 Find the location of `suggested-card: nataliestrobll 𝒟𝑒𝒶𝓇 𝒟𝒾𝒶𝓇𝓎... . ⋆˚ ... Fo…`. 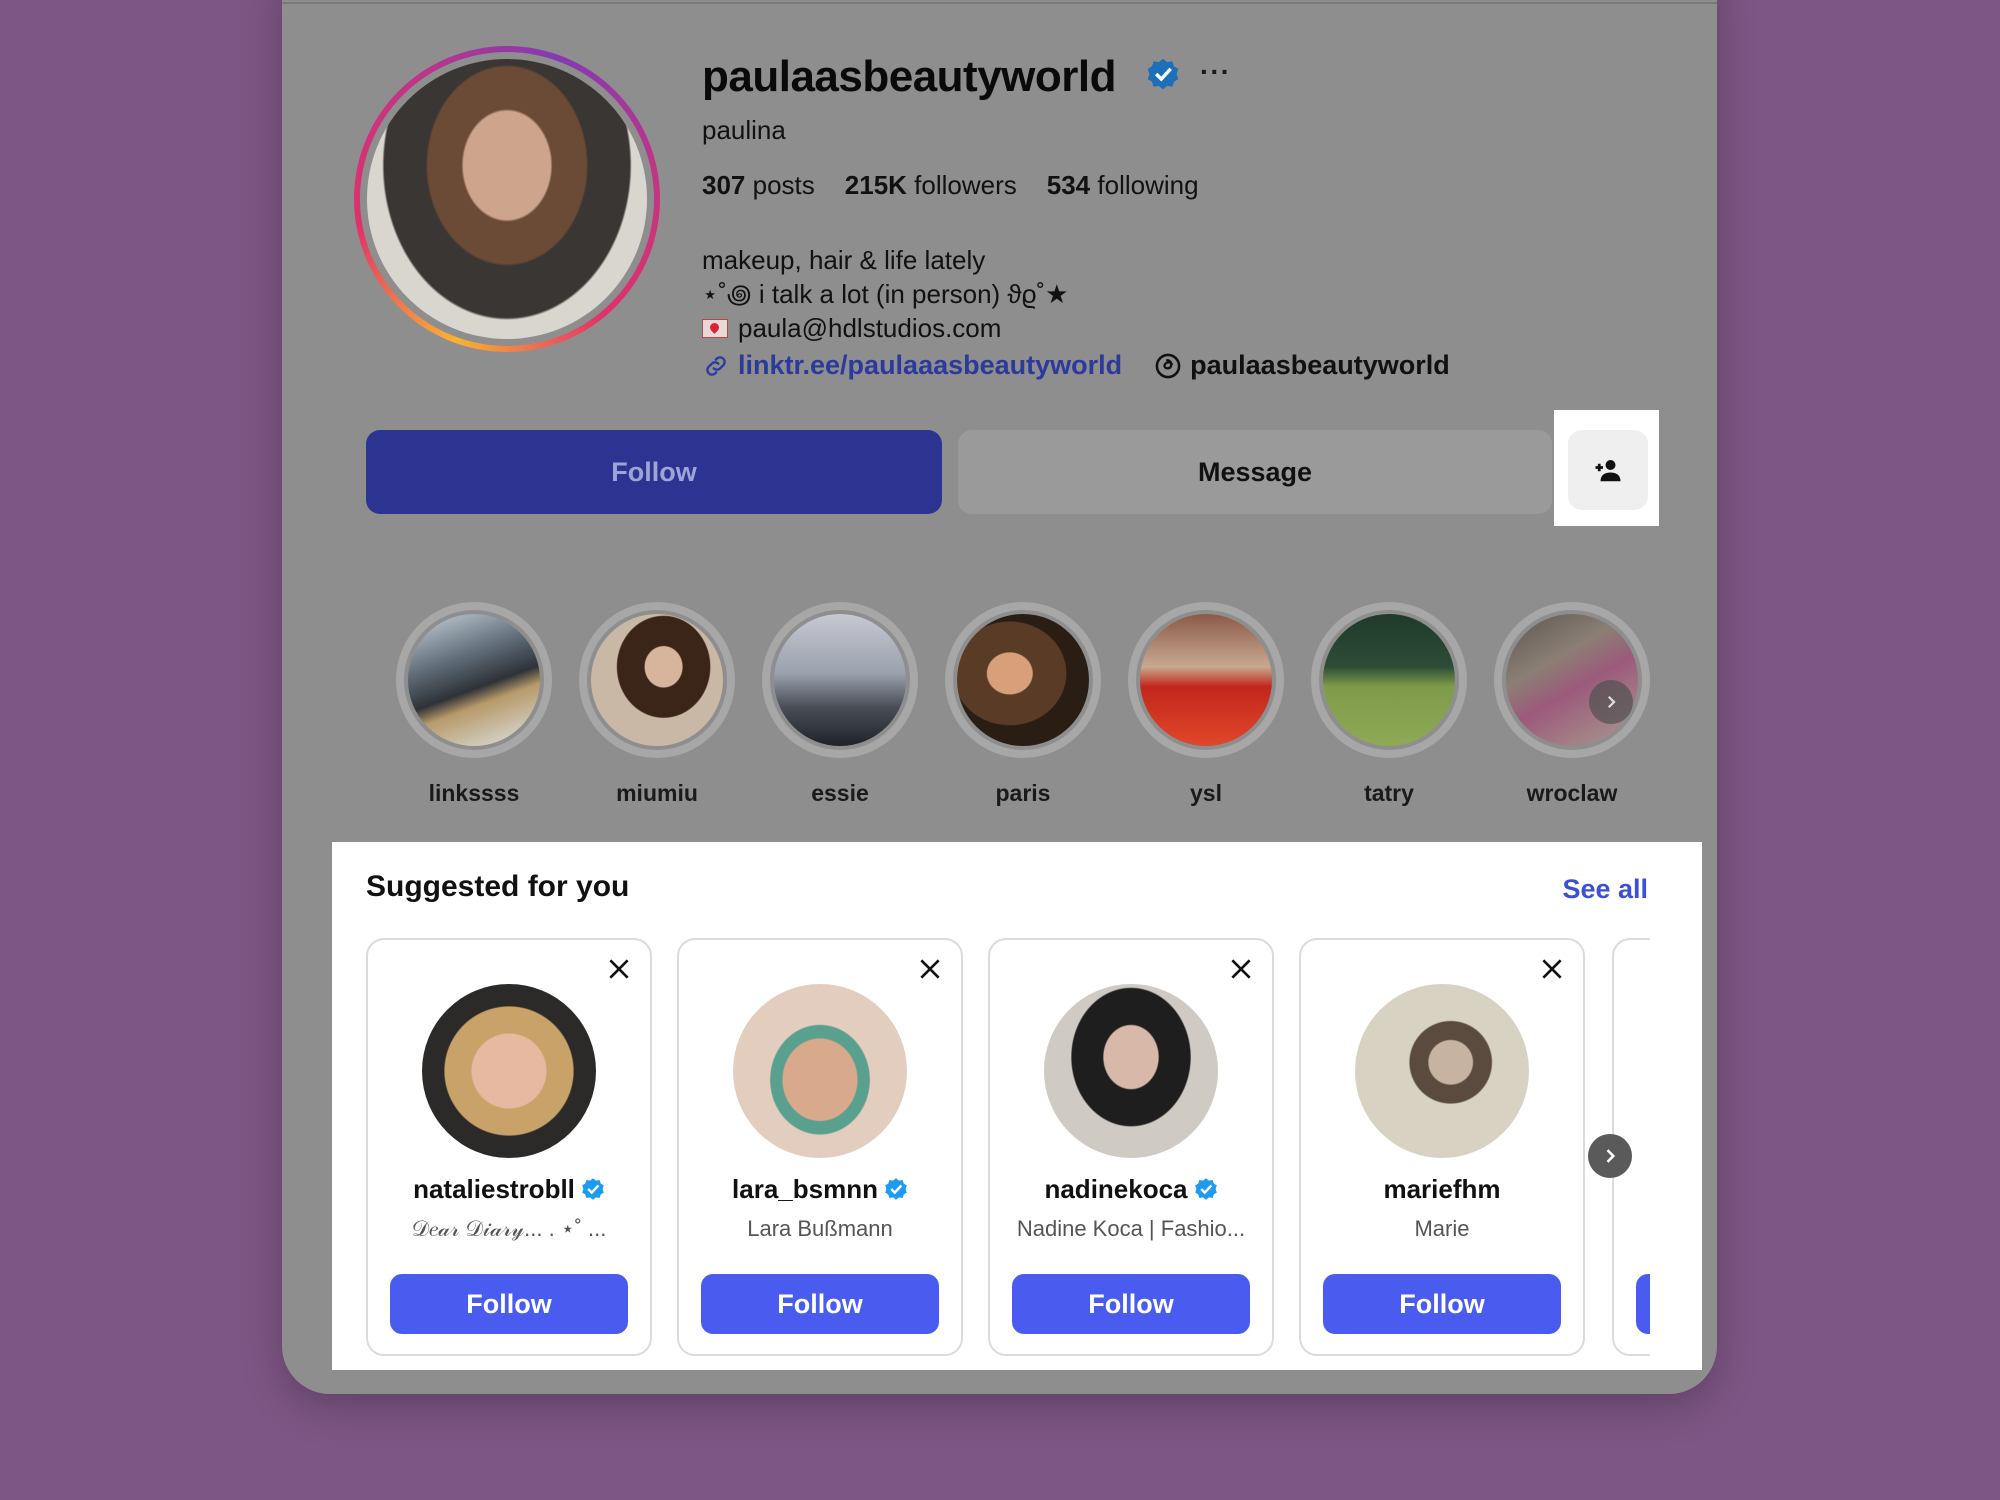

suggested-card: nataliestrobll 𝒟𝑒𝒶𝓇 𝒟𝒾𝒶𝓇𝓎... . ⋆˚ ... Fo… is located at coordinates (509, 1147).